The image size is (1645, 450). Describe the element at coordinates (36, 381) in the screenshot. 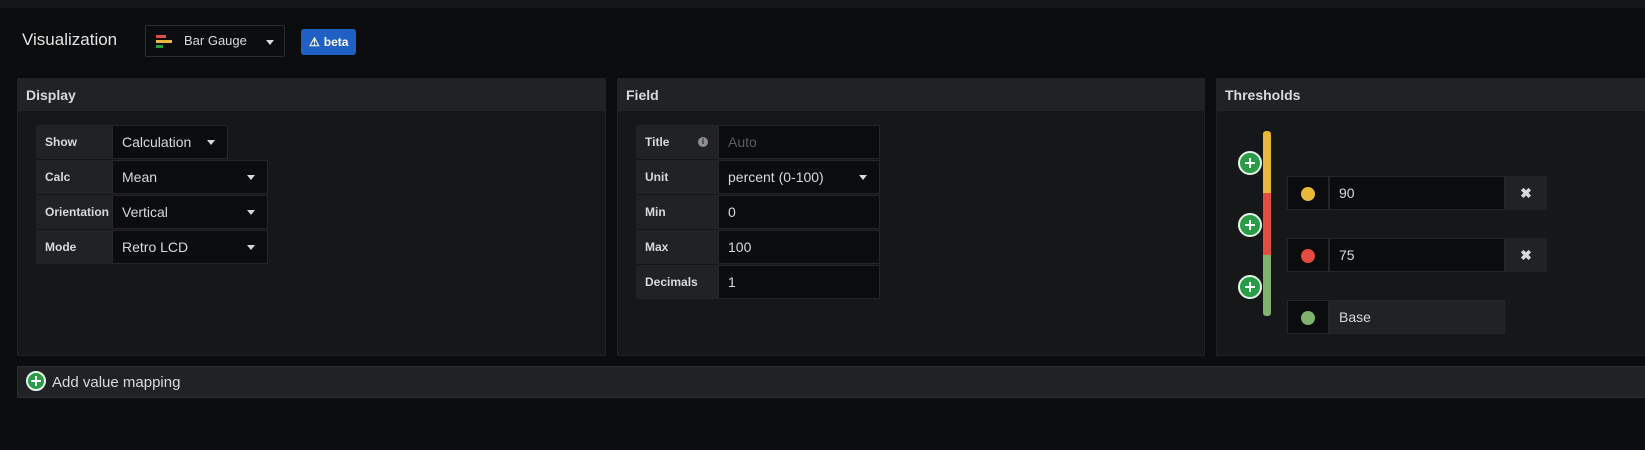

I see `plus-circle-icon` at that location.